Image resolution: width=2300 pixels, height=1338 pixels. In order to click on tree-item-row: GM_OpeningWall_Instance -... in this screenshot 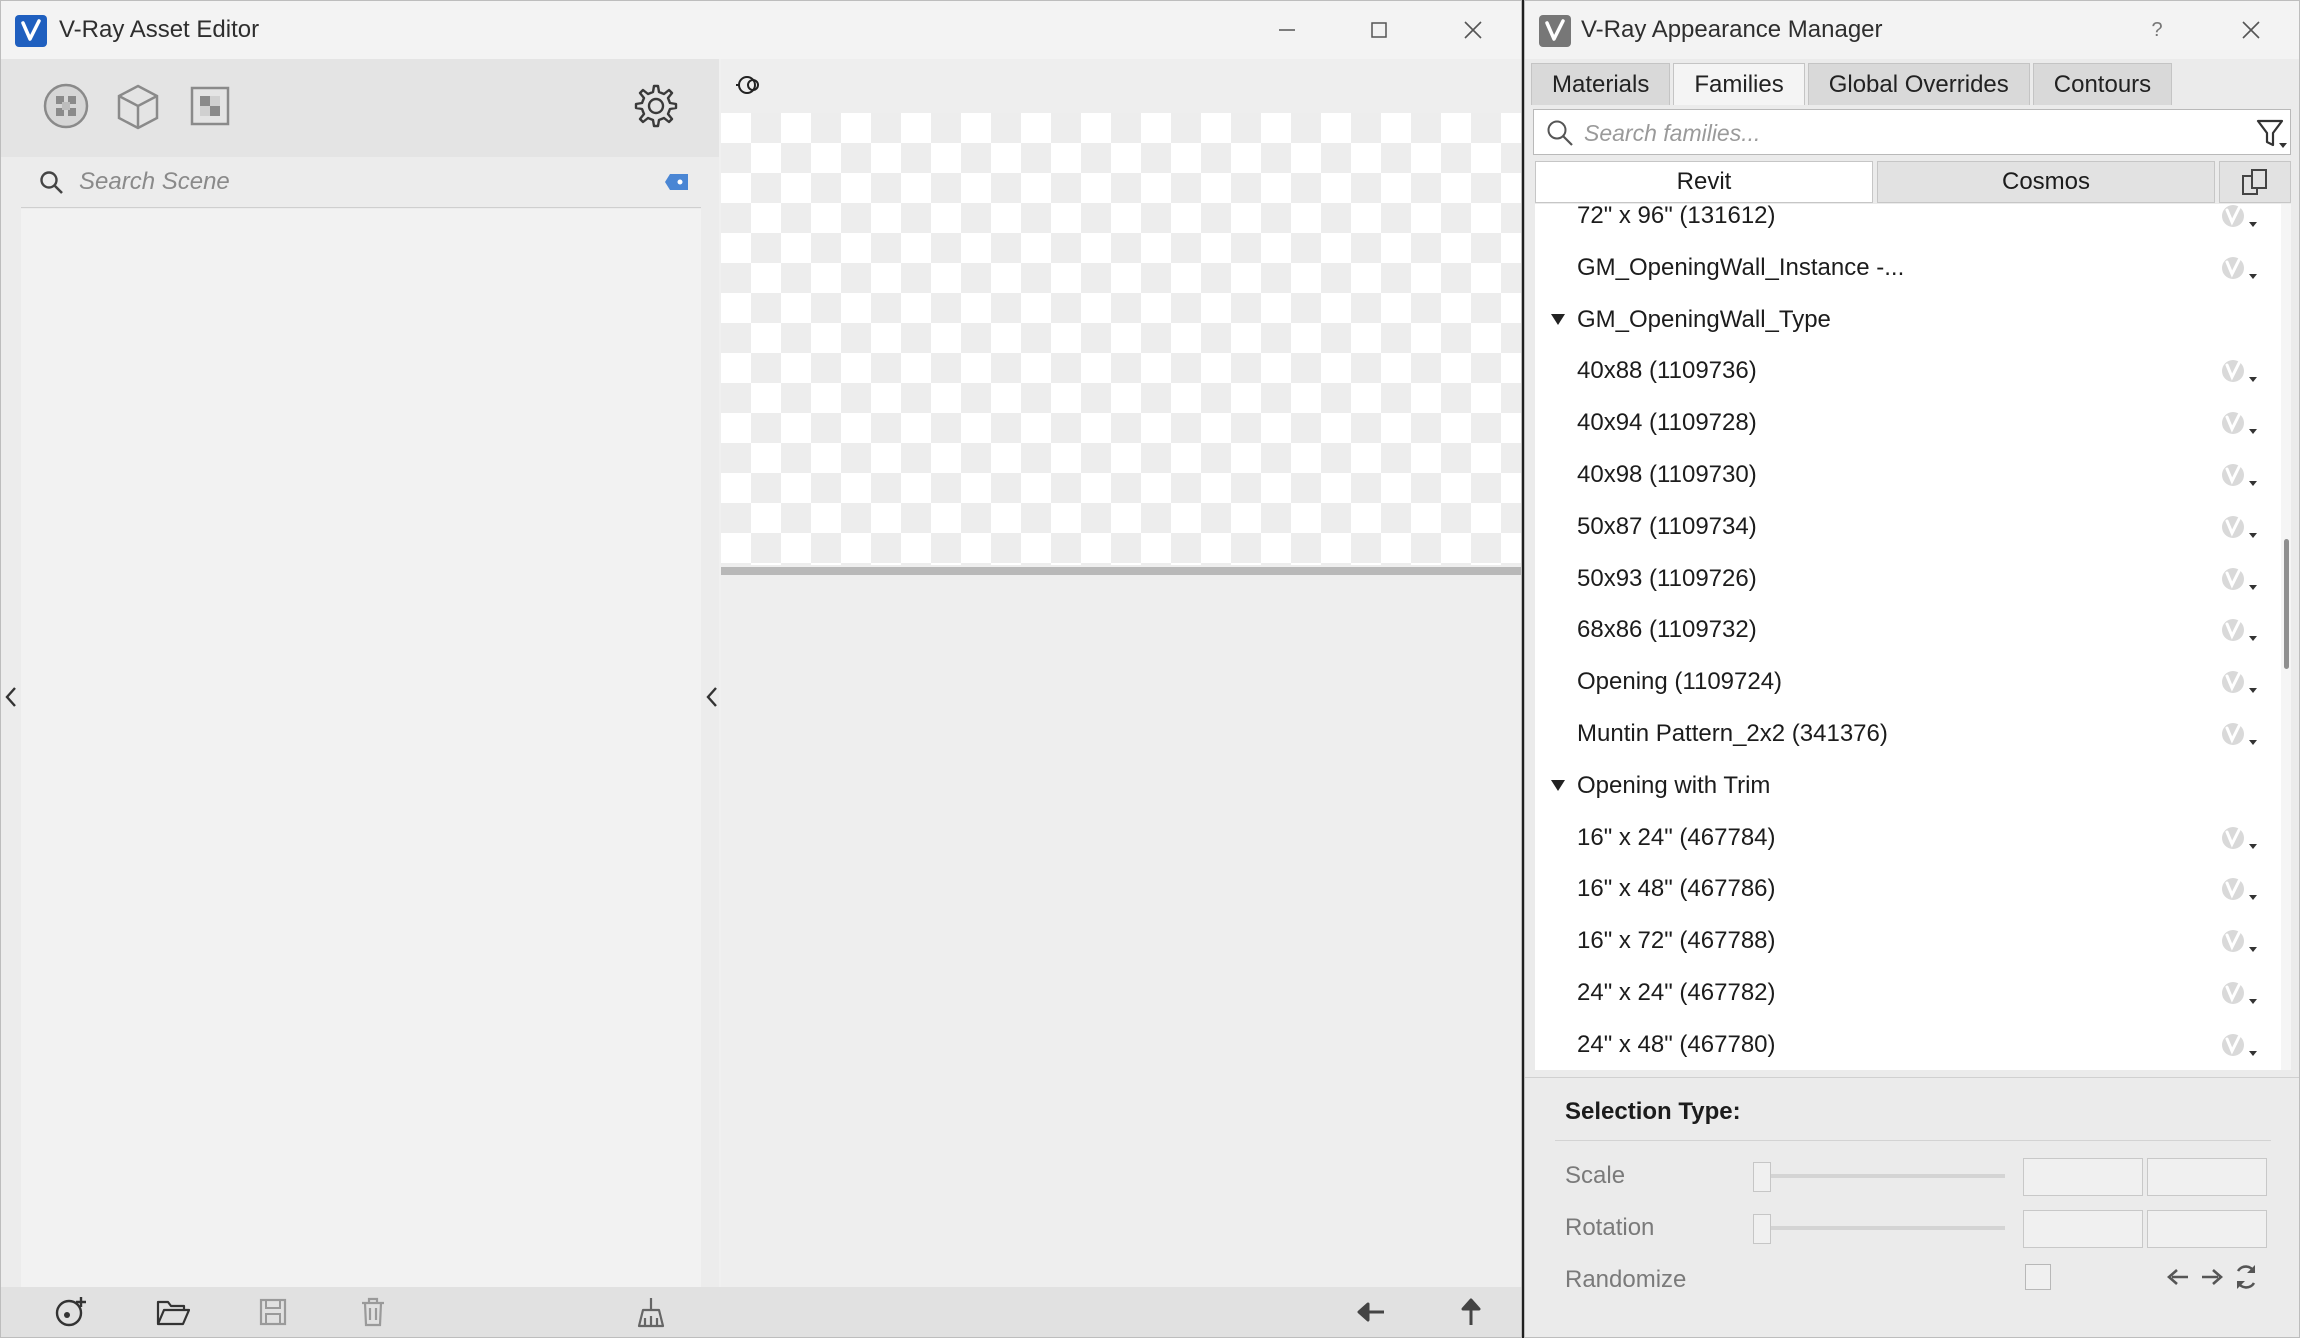, I will do `click(1908, 268)`.